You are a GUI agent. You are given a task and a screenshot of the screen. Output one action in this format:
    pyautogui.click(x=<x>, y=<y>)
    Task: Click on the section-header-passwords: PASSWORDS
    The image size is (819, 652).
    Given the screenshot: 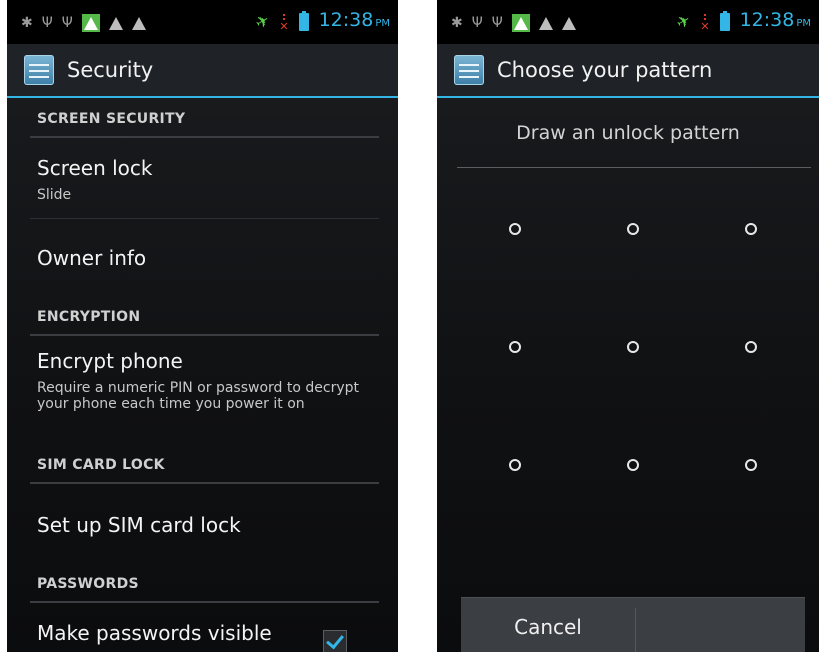 What is the action you would take?
    pyautogui.click(x=88, y=584)
    